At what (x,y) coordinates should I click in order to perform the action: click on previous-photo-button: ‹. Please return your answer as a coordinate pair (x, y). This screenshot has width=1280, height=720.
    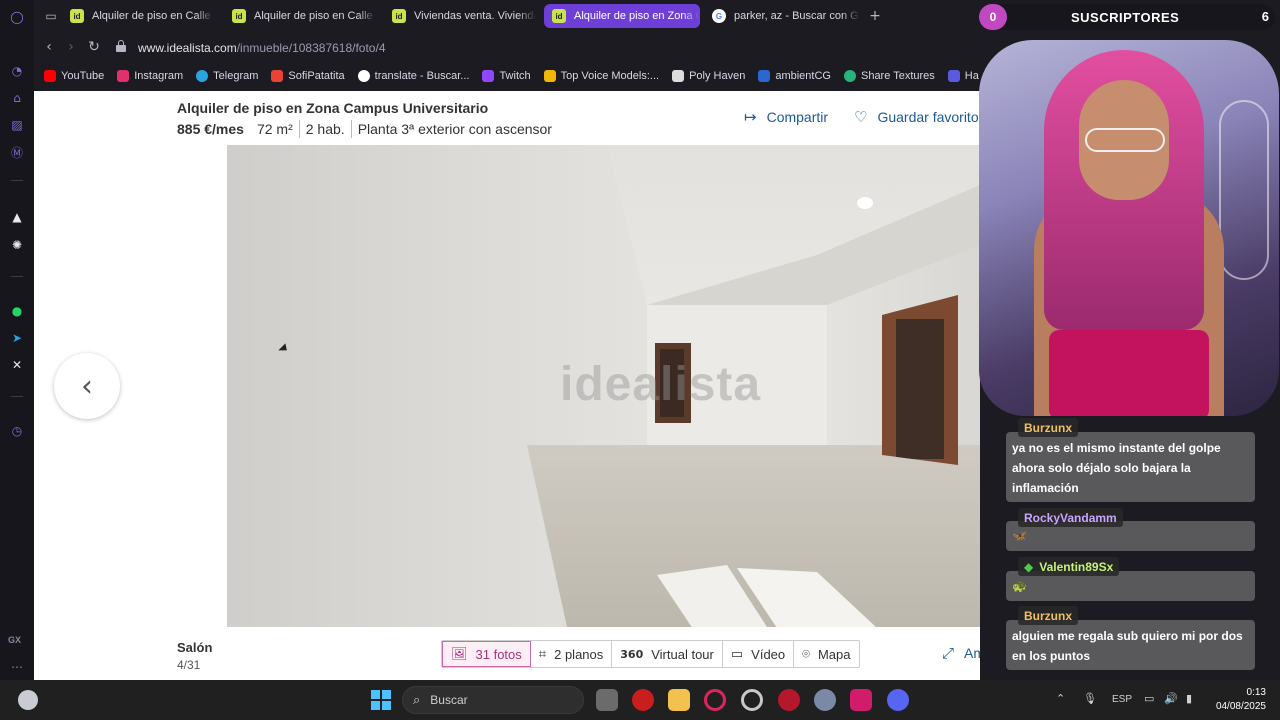
    Looking at the image, I should click on (87, 386).